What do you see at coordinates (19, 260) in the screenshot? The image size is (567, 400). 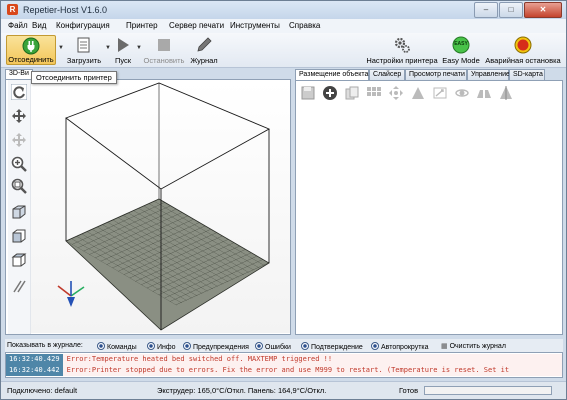 I see `view-top-icon` at bounding box center [19, 260].